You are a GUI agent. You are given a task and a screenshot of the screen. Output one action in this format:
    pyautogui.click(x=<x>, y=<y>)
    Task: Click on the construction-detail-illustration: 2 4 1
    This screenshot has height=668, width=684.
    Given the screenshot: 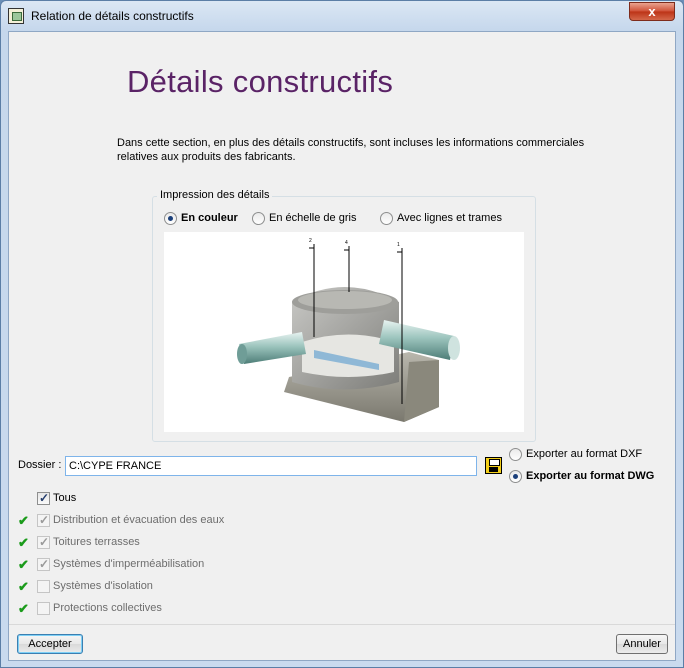 What is the action you would take?
    pyautogui.click(x=348, y=330)
    